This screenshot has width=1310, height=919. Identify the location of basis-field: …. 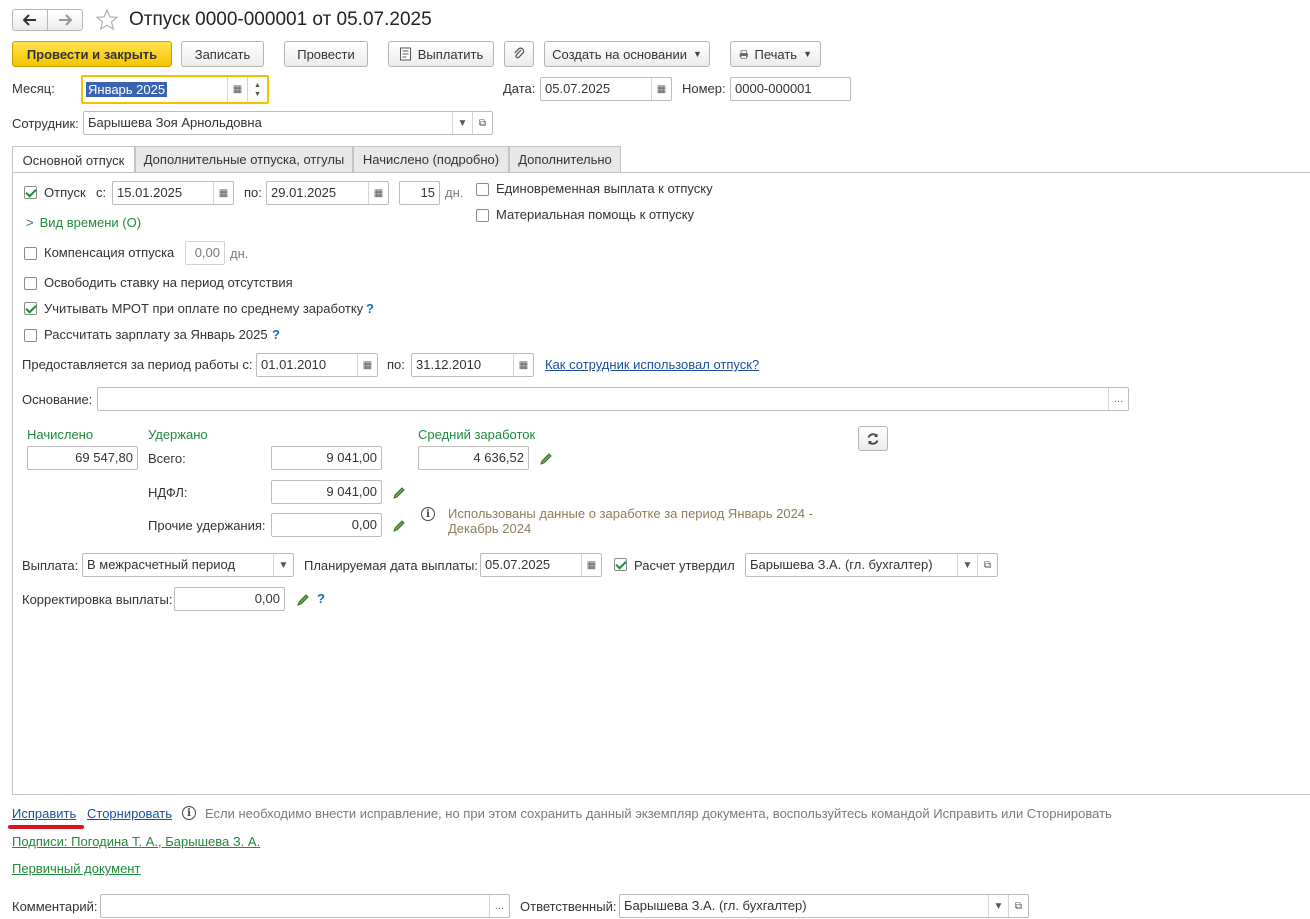
(613, 399).